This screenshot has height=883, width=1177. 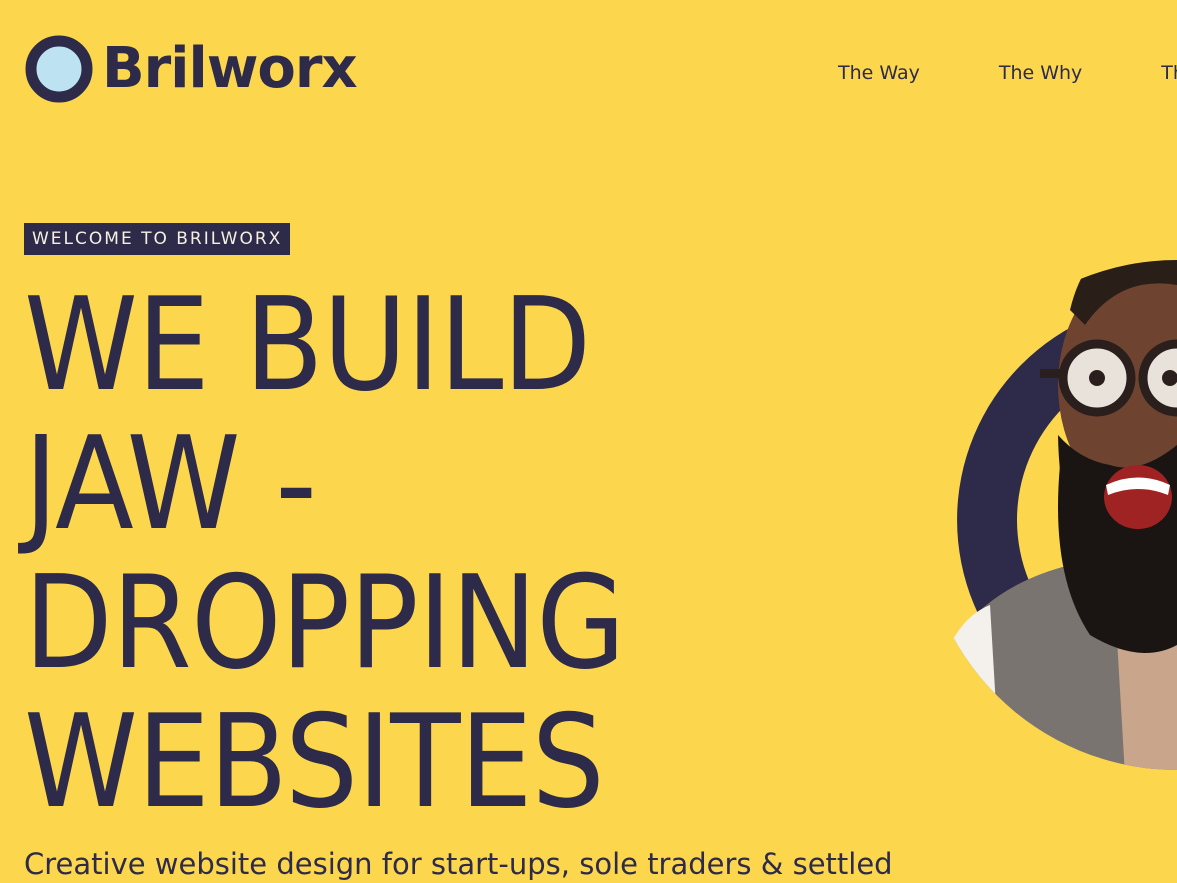 I want to click on main-nav: The Way The Why Th, so click(x=1007, y=73).